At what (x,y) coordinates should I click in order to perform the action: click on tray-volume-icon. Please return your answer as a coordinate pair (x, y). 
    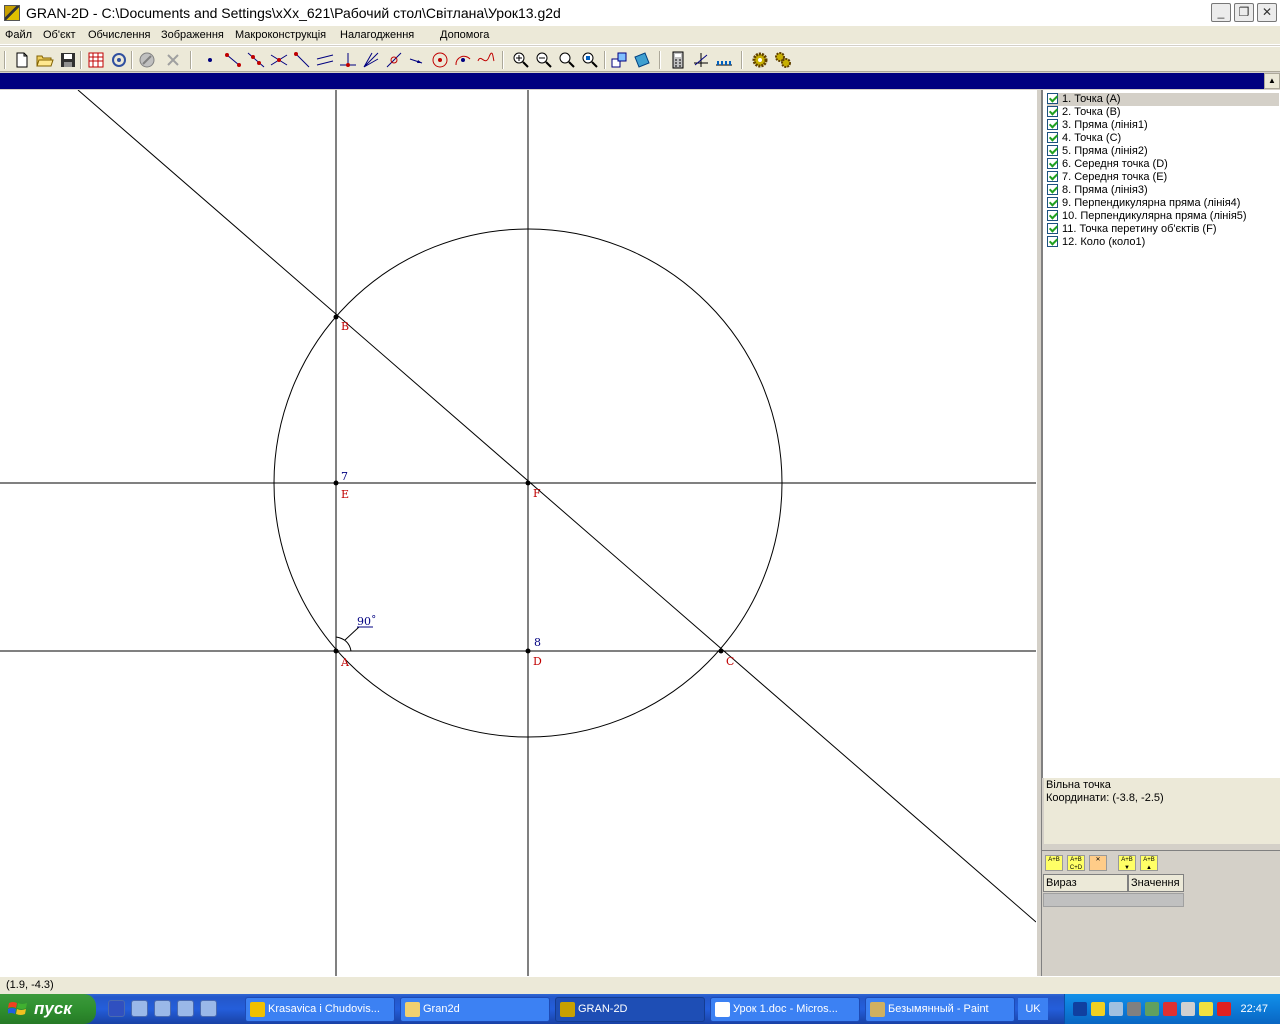
    Looking at the image, I should click on (1188, 1009).